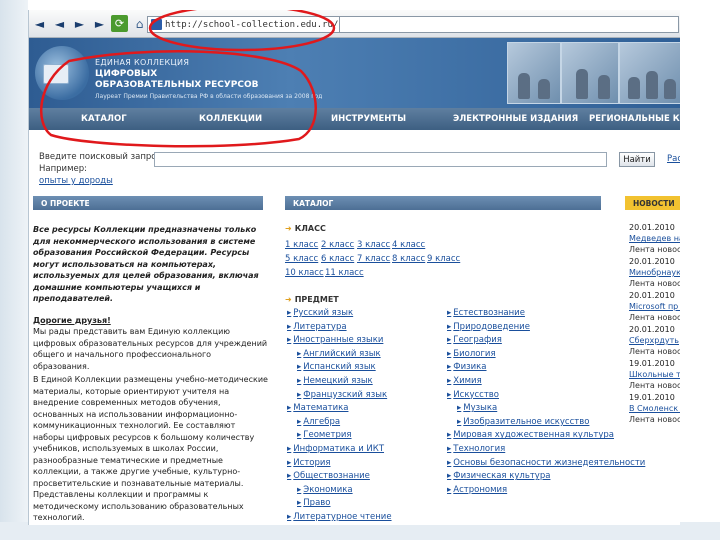  I want to click on logo-monitor-icon, so click(56, 74).